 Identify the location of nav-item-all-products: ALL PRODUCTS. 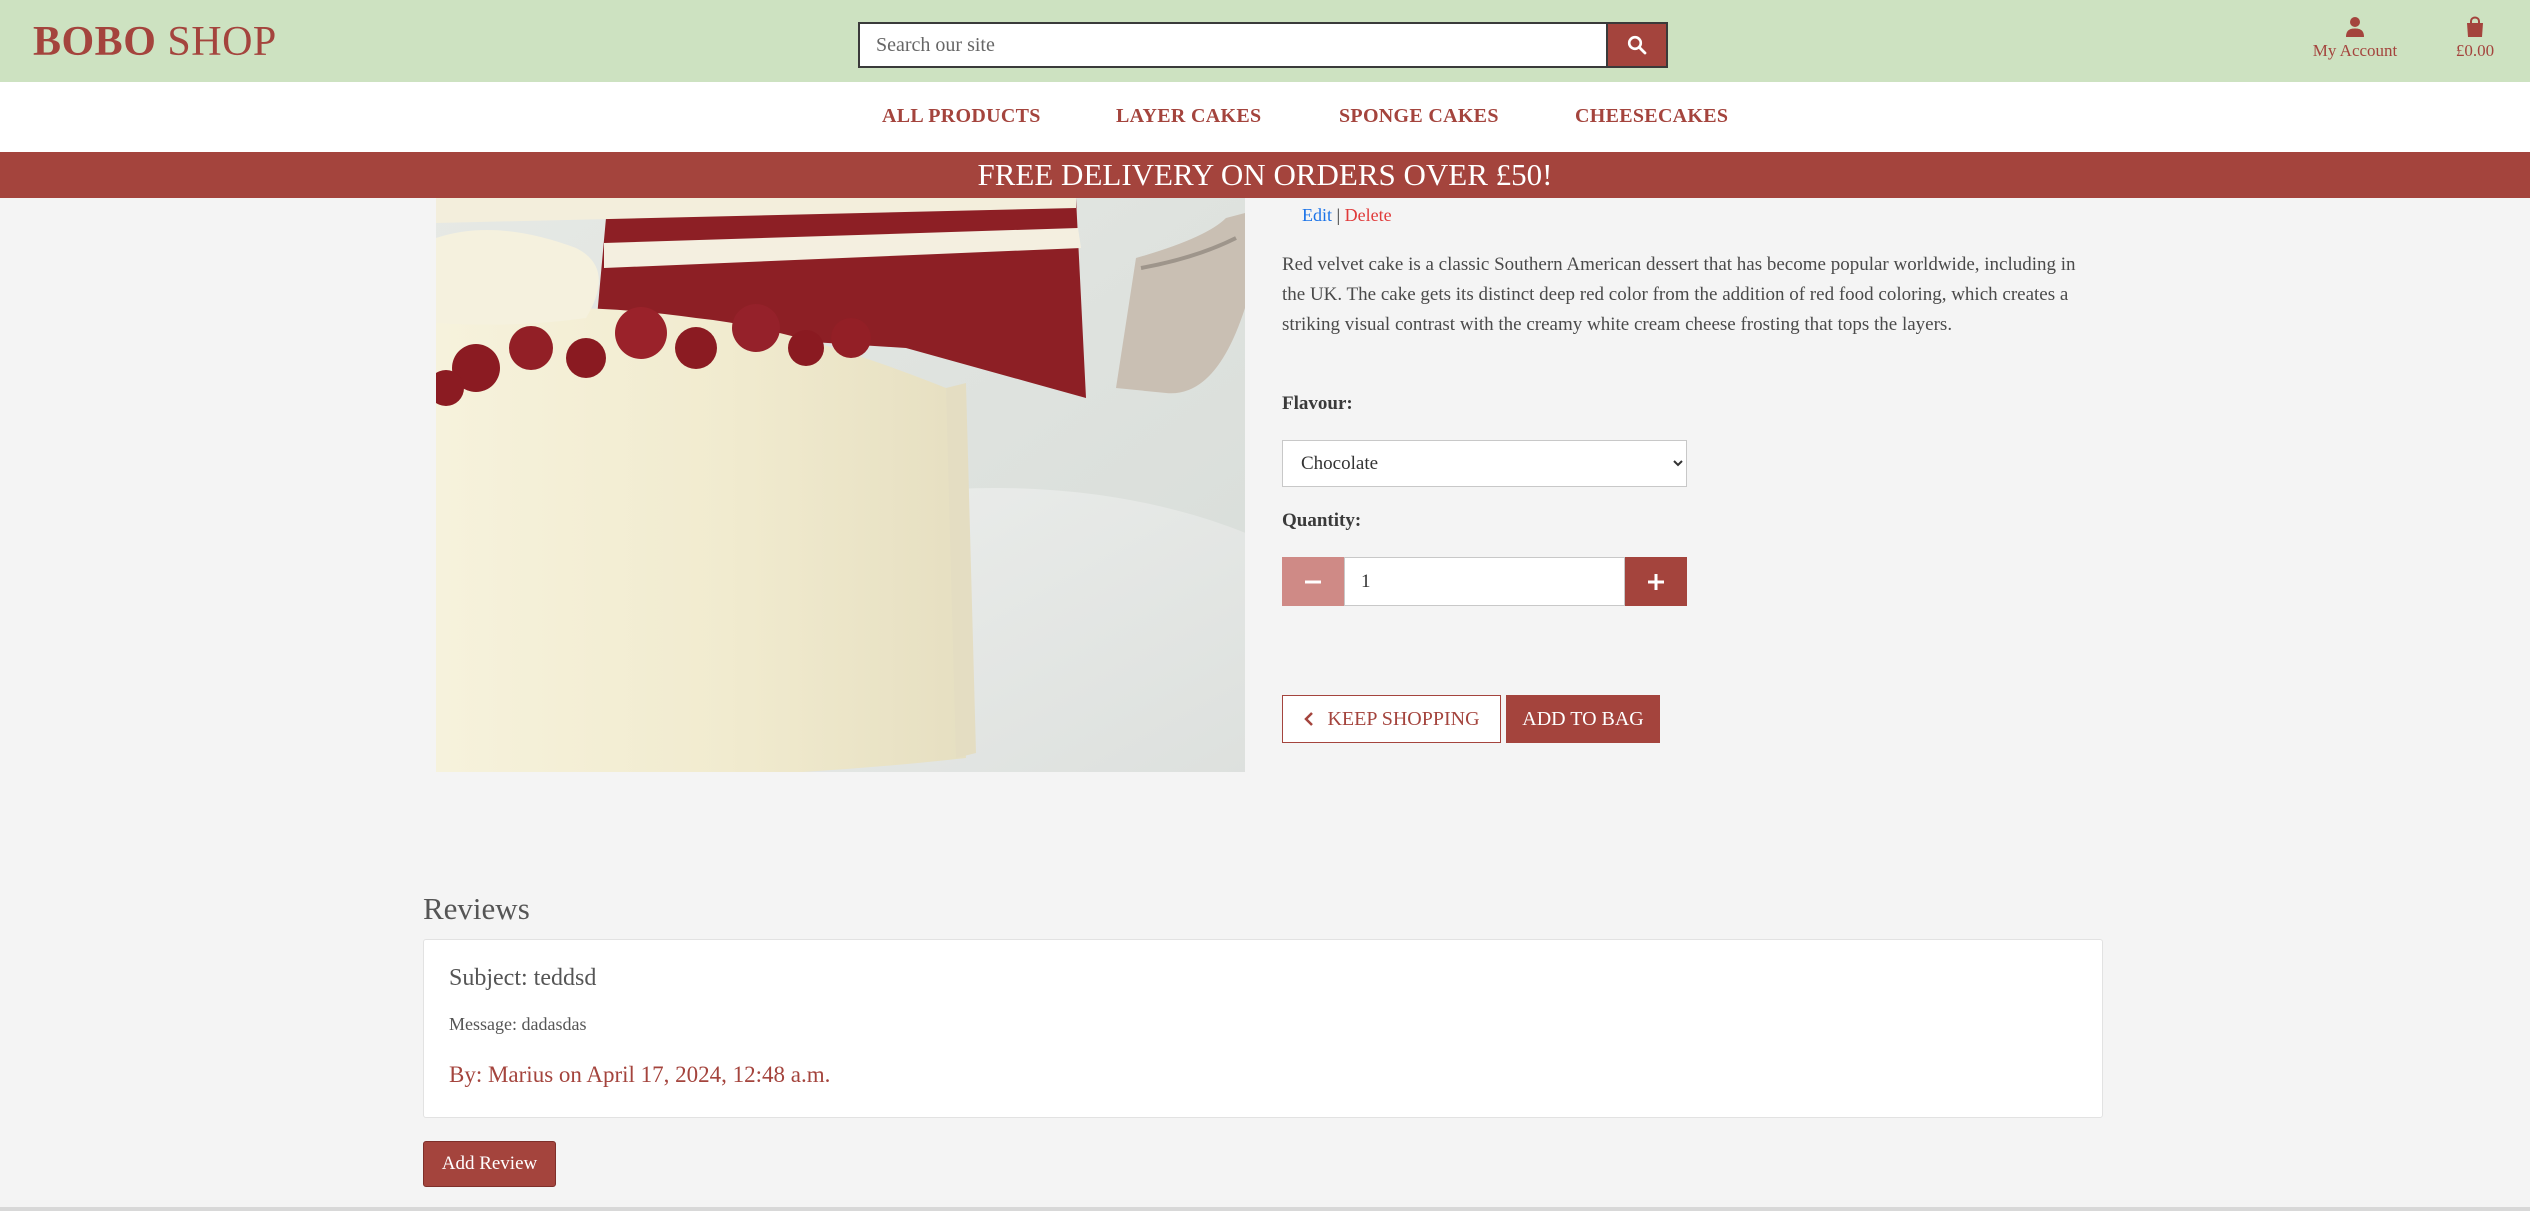
(961, 116).